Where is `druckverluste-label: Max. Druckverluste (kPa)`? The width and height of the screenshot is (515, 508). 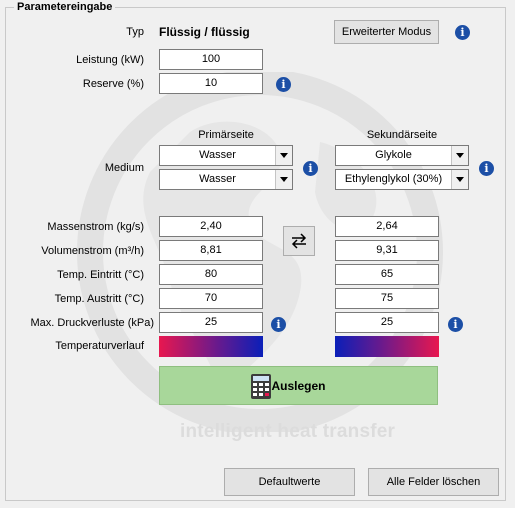 druckverluste-label: Max. Druckverluste (kPa) is located at coordinates (92, 323).